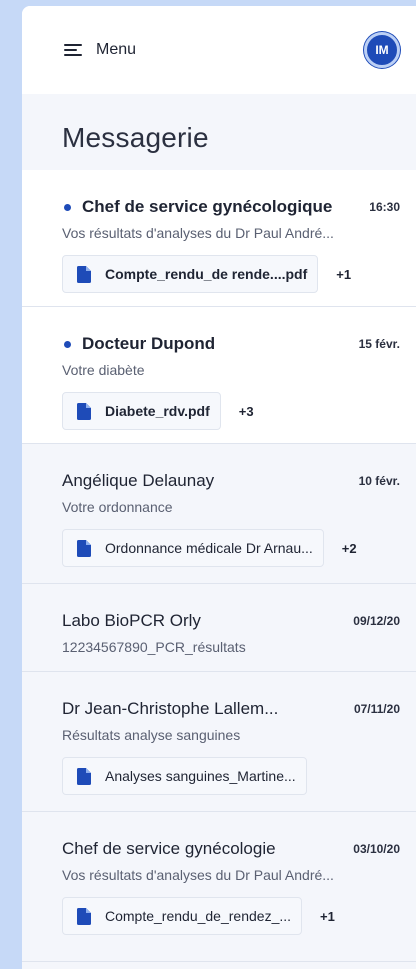 Image resolution: width=416 pixels, height=969 pixels. I want to click on message-sender: Docteur Dupond, so click(138, 344).